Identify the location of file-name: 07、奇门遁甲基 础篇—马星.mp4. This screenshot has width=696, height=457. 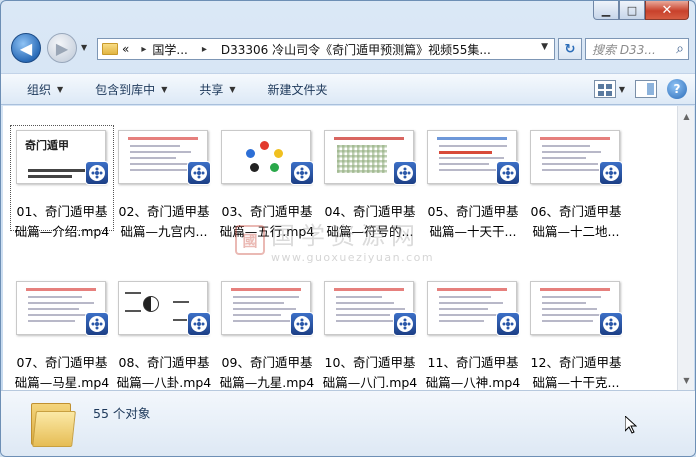
(62, 373).